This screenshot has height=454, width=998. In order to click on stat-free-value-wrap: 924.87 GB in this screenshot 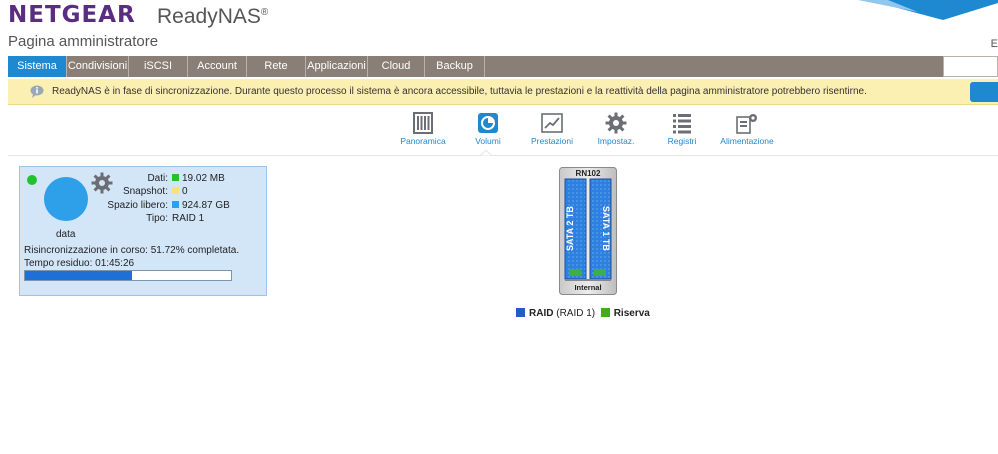, I will do `click(201, 205)`.